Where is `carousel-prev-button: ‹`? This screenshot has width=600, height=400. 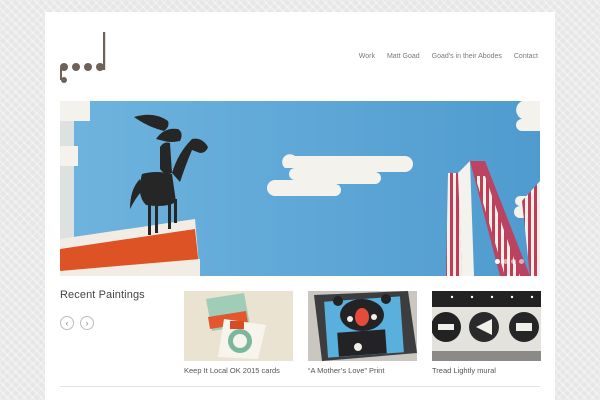
carousel-prev-button: ‹ is located at coordinates (67, 323).